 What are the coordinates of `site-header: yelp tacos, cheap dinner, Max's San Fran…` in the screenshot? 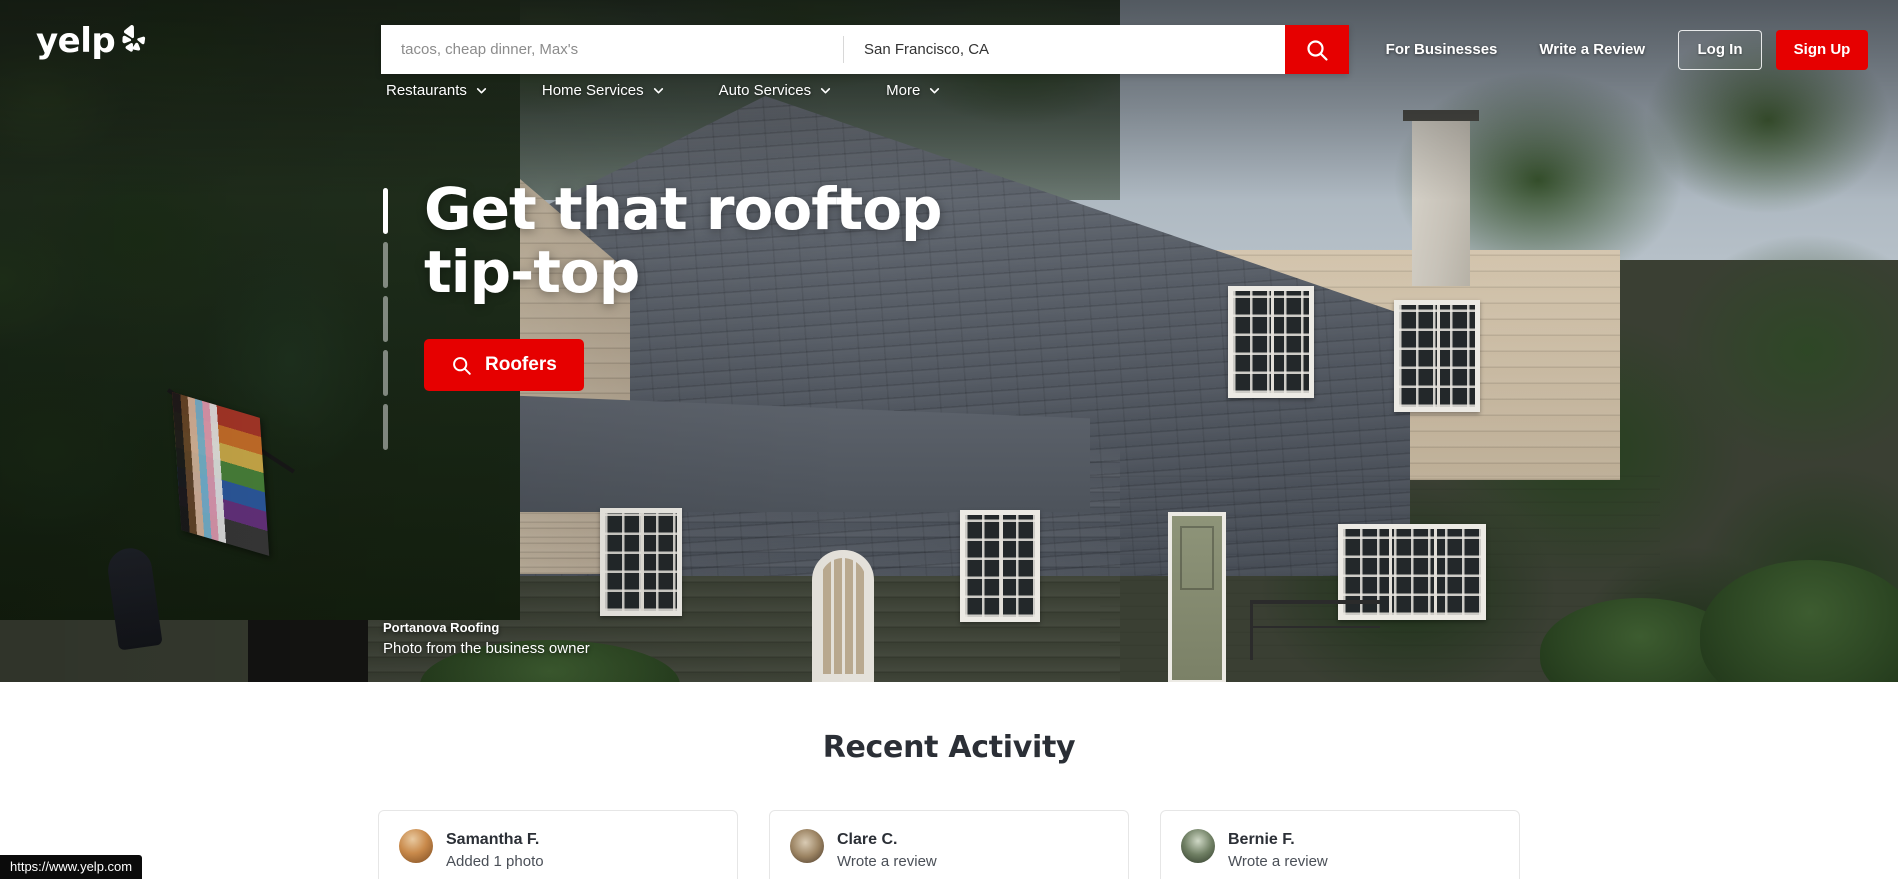 It's located at (949, 55).